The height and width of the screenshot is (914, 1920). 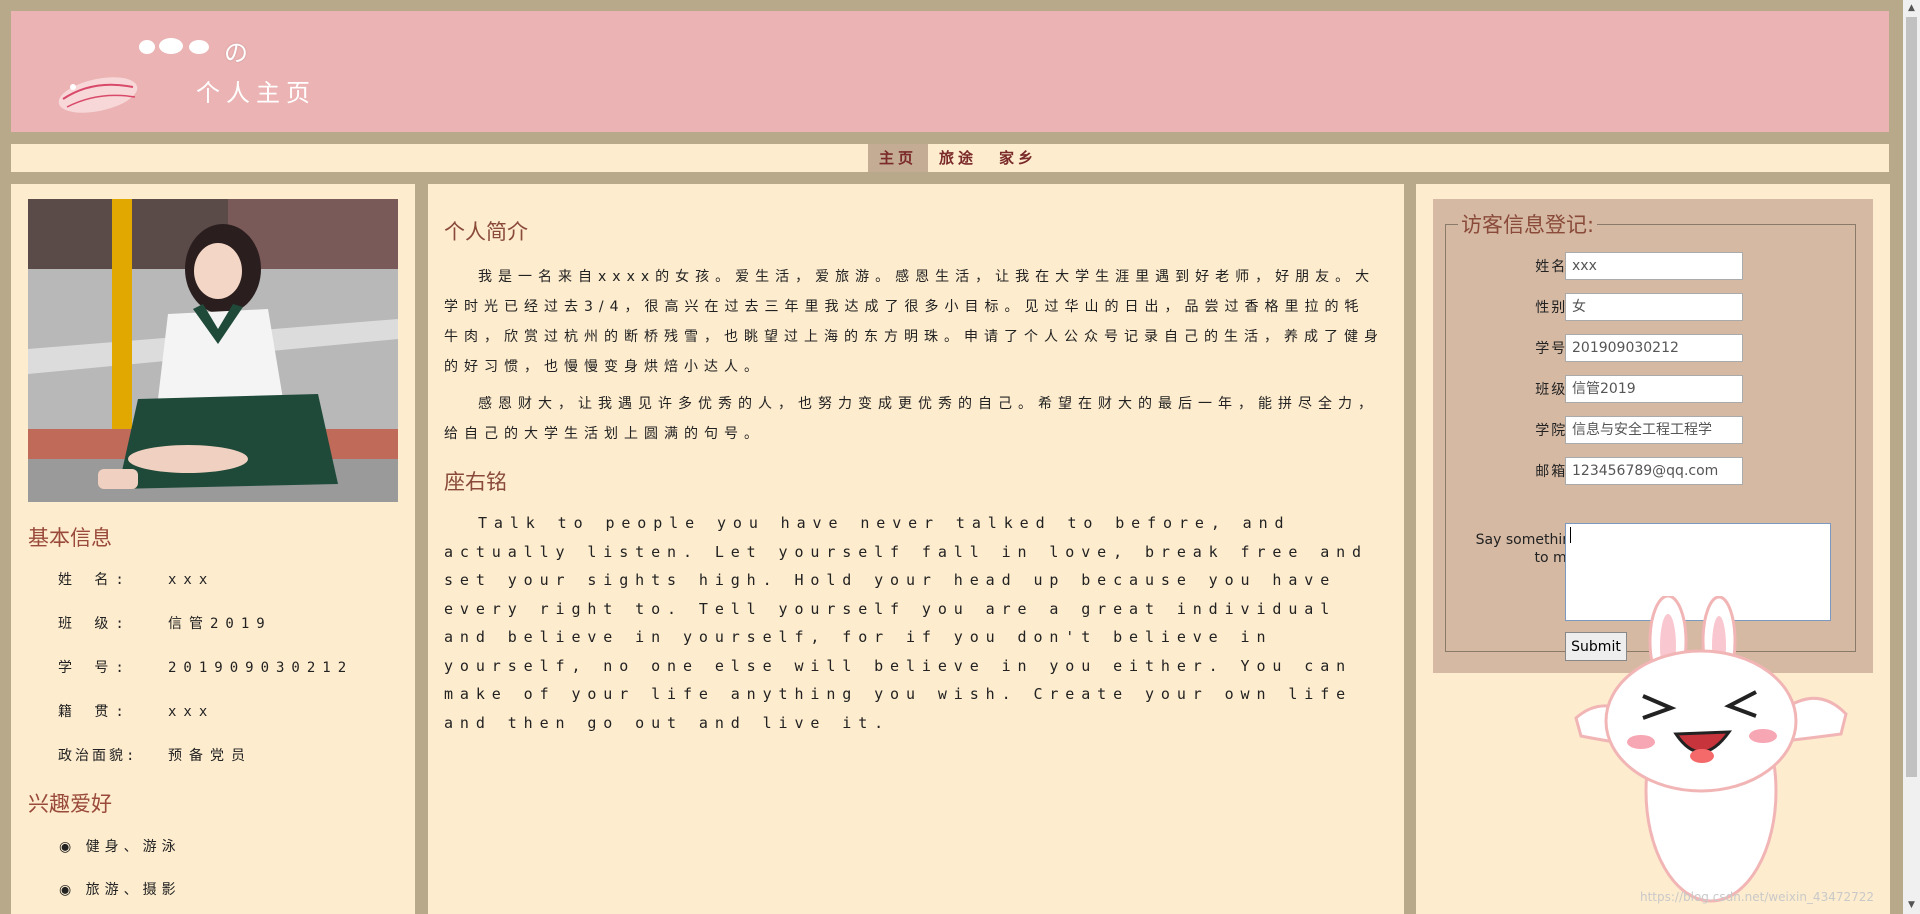 What do you see at coordinates (238, 53) in the screenshot?
I see `header-title-line1: の` at bounding box center [238, 53].